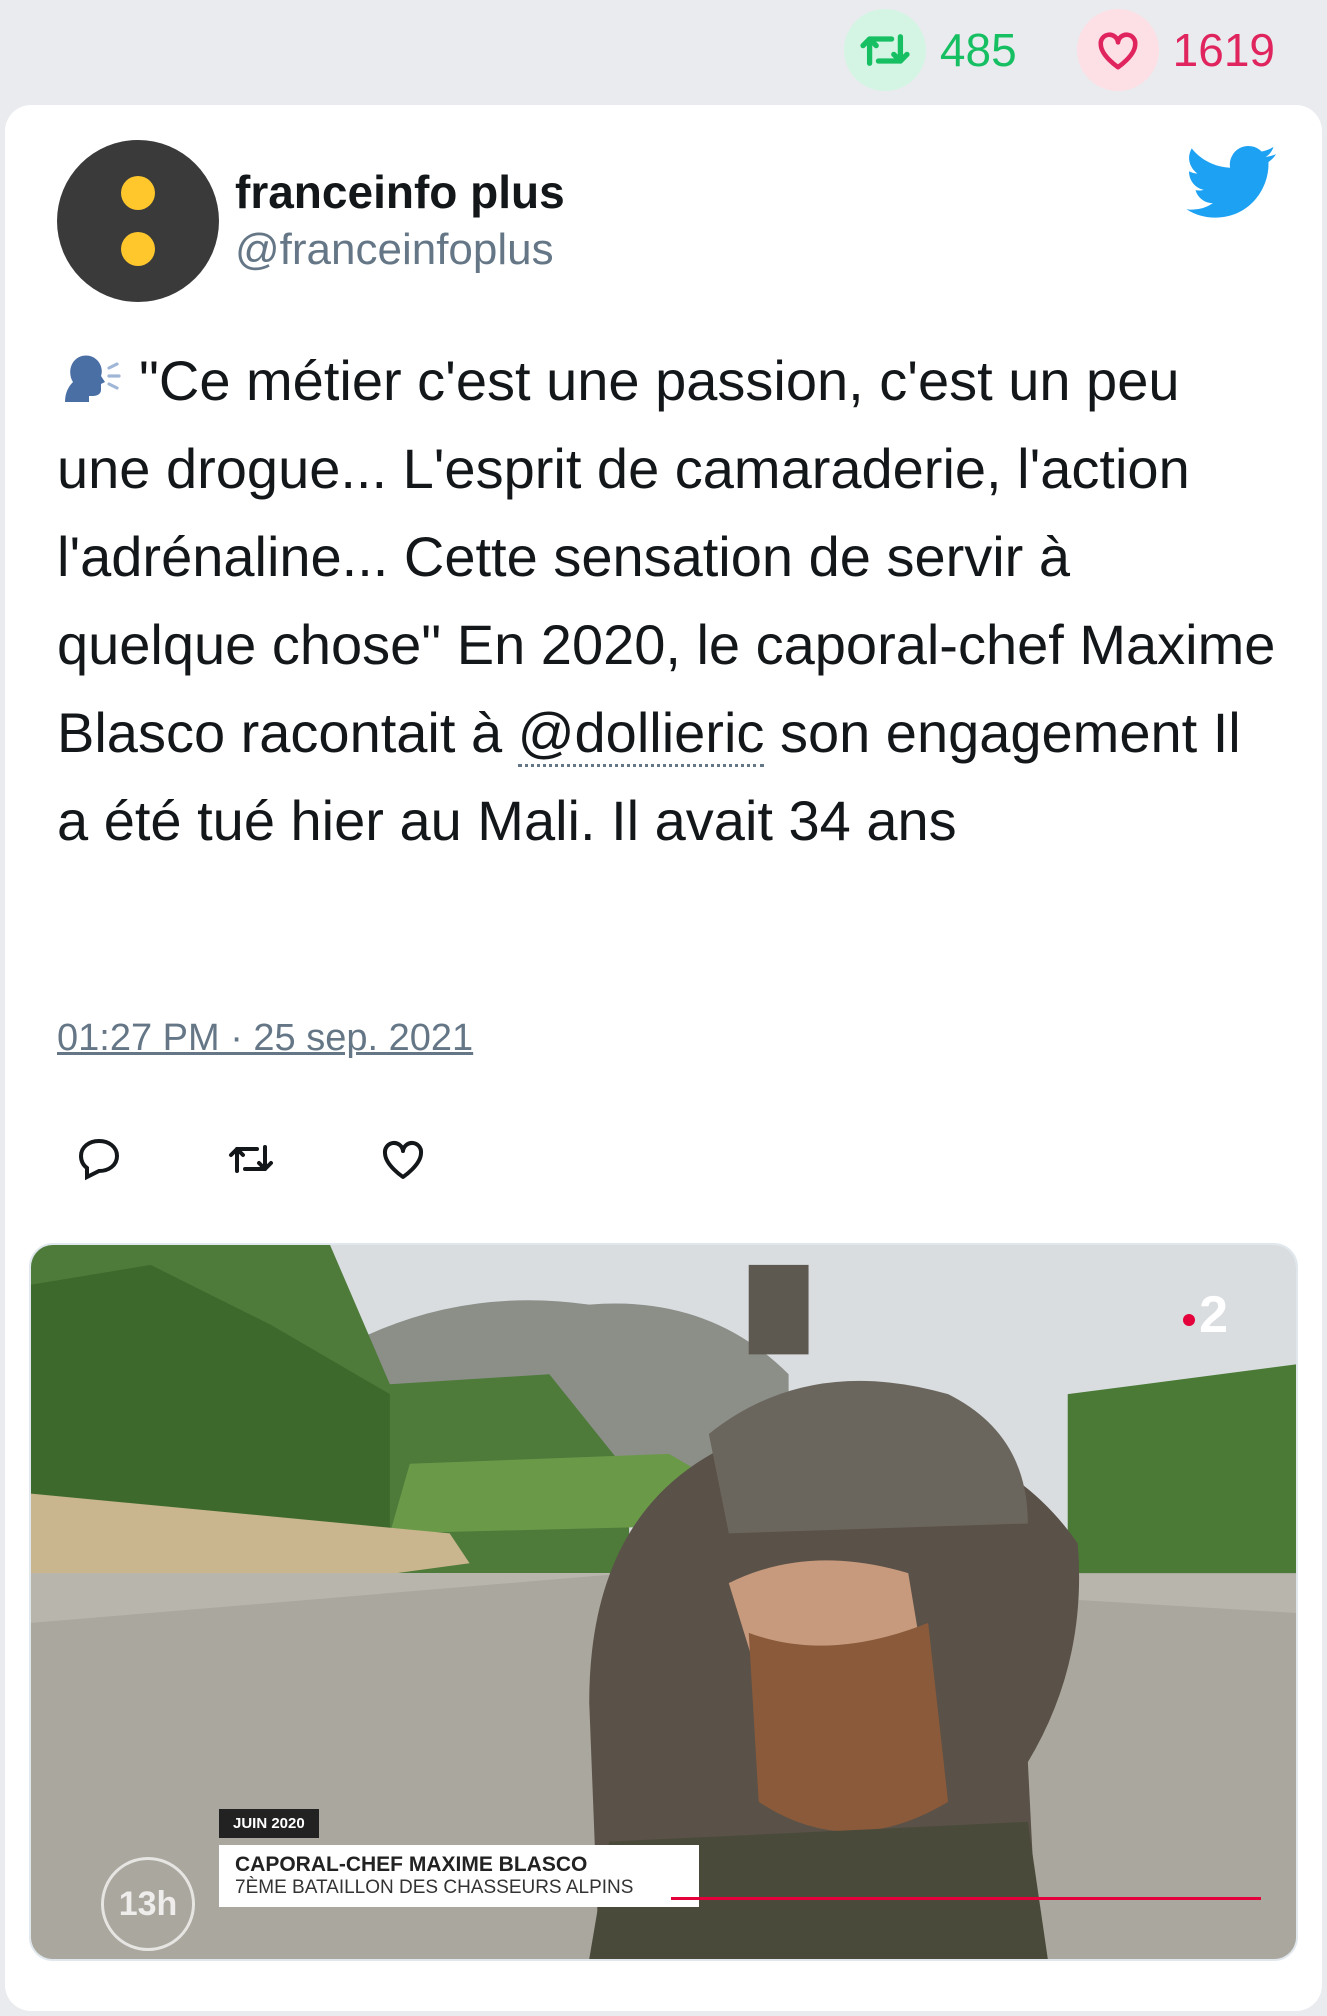 The image size is (1327, 2016). Describe the element at coordinates (394, 250) in the screenshot. I see `author-handle: @franceinfoplus` at that location.